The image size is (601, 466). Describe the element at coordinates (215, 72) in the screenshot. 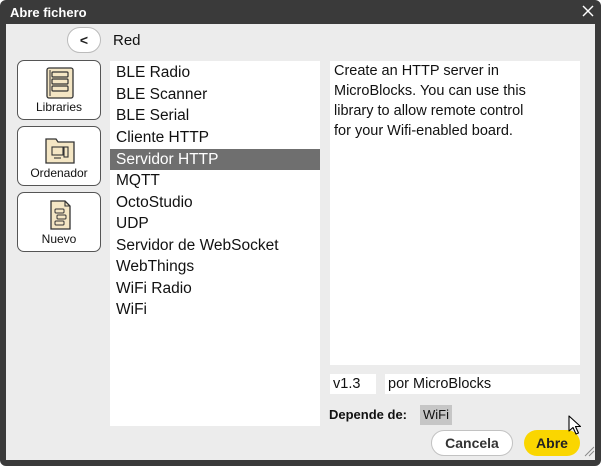

I see `list-item: BLE Radio` at that location.